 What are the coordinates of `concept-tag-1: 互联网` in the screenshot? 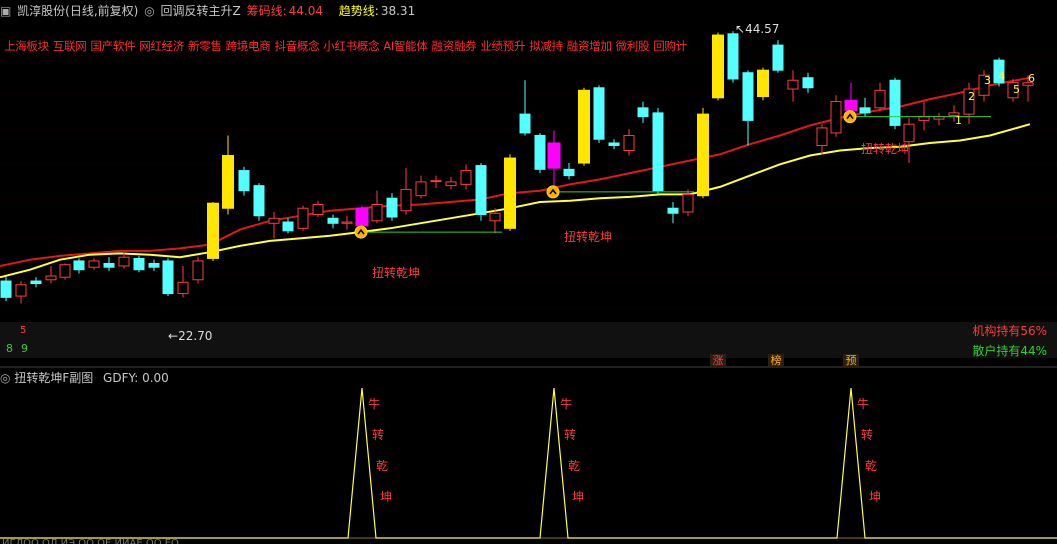 It's located at (70, 46).